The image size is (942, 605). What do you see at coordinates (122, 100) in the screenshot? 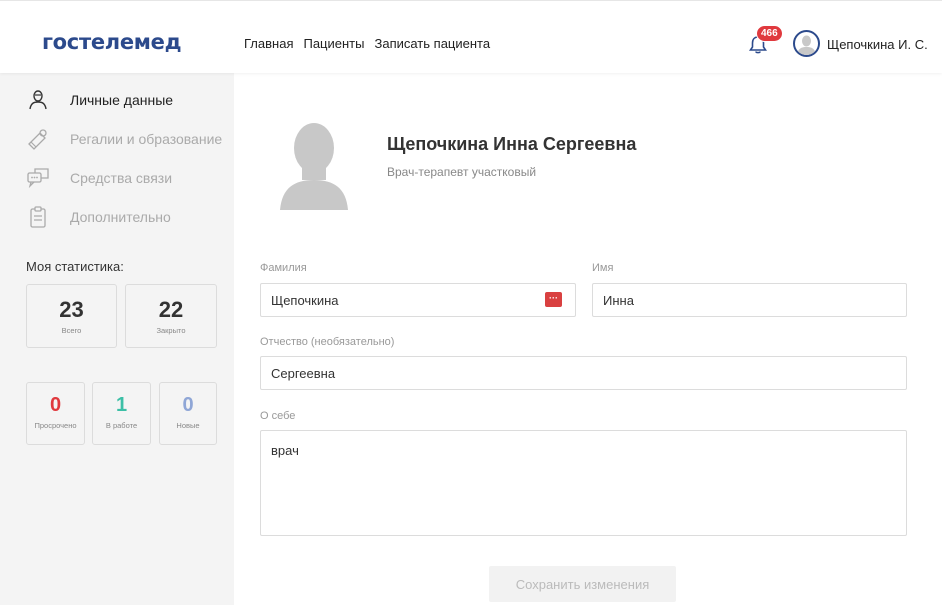
I see `sidebar-item-label: Личные данные` at bounding box center [122, 100].